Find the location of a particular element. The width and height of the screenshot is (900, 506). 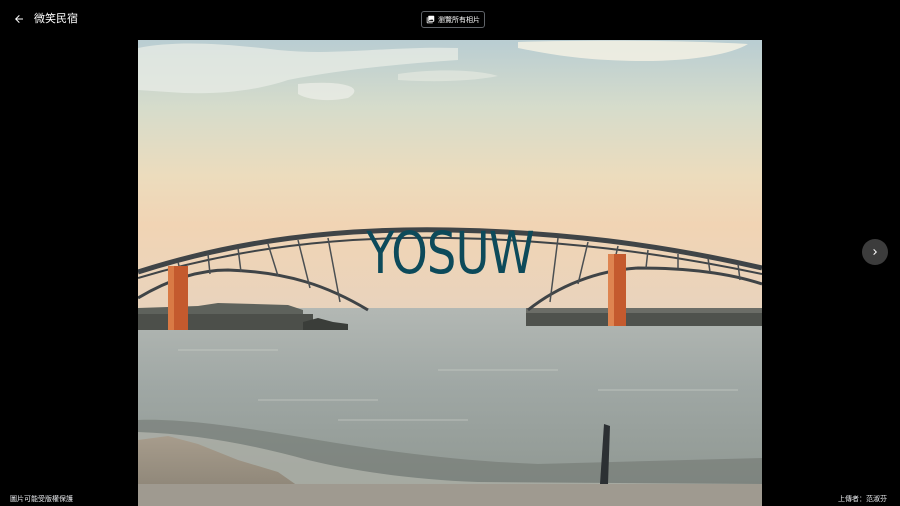

arrow-left-icon is located at coordinates (19, 19).